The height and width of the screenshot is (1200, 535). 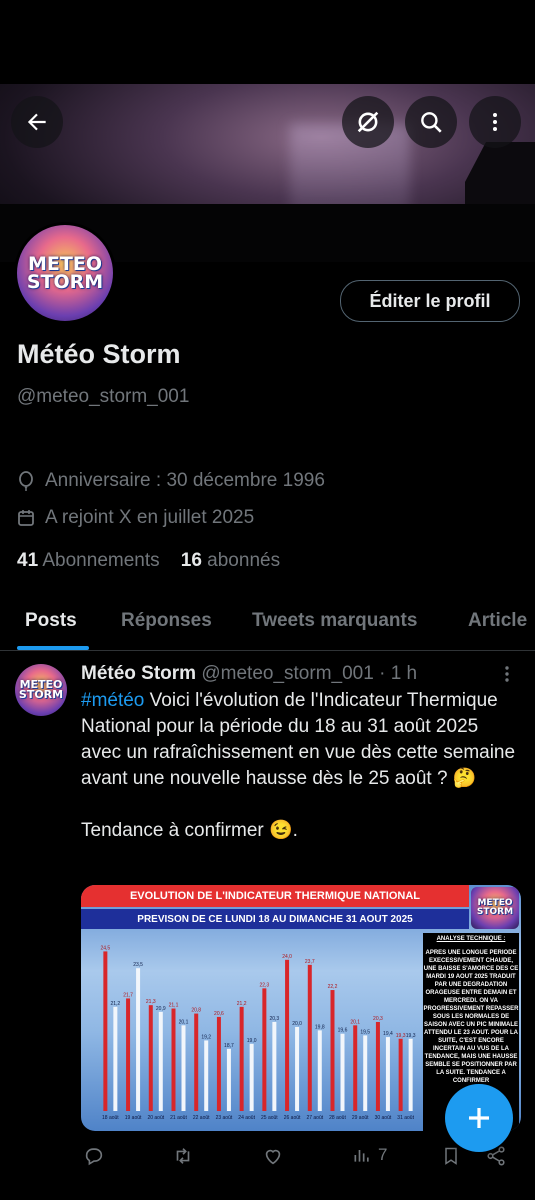 What do you see at coordinates (230, 560) in the screenshot?
I see `followers-link: 16 abonnés` at bounding box center [230, 560].